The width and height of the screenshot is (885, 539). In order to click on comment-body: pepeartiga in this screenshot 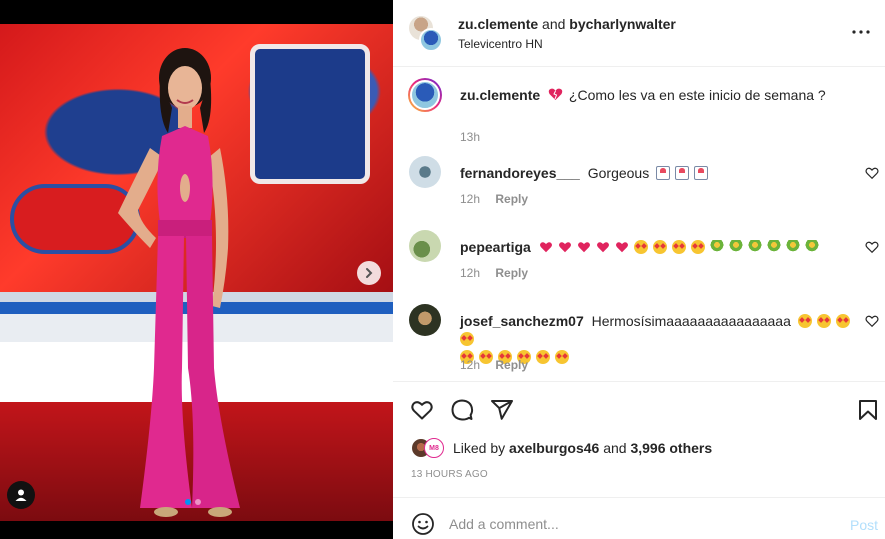, I will do `click(657, 247)`.